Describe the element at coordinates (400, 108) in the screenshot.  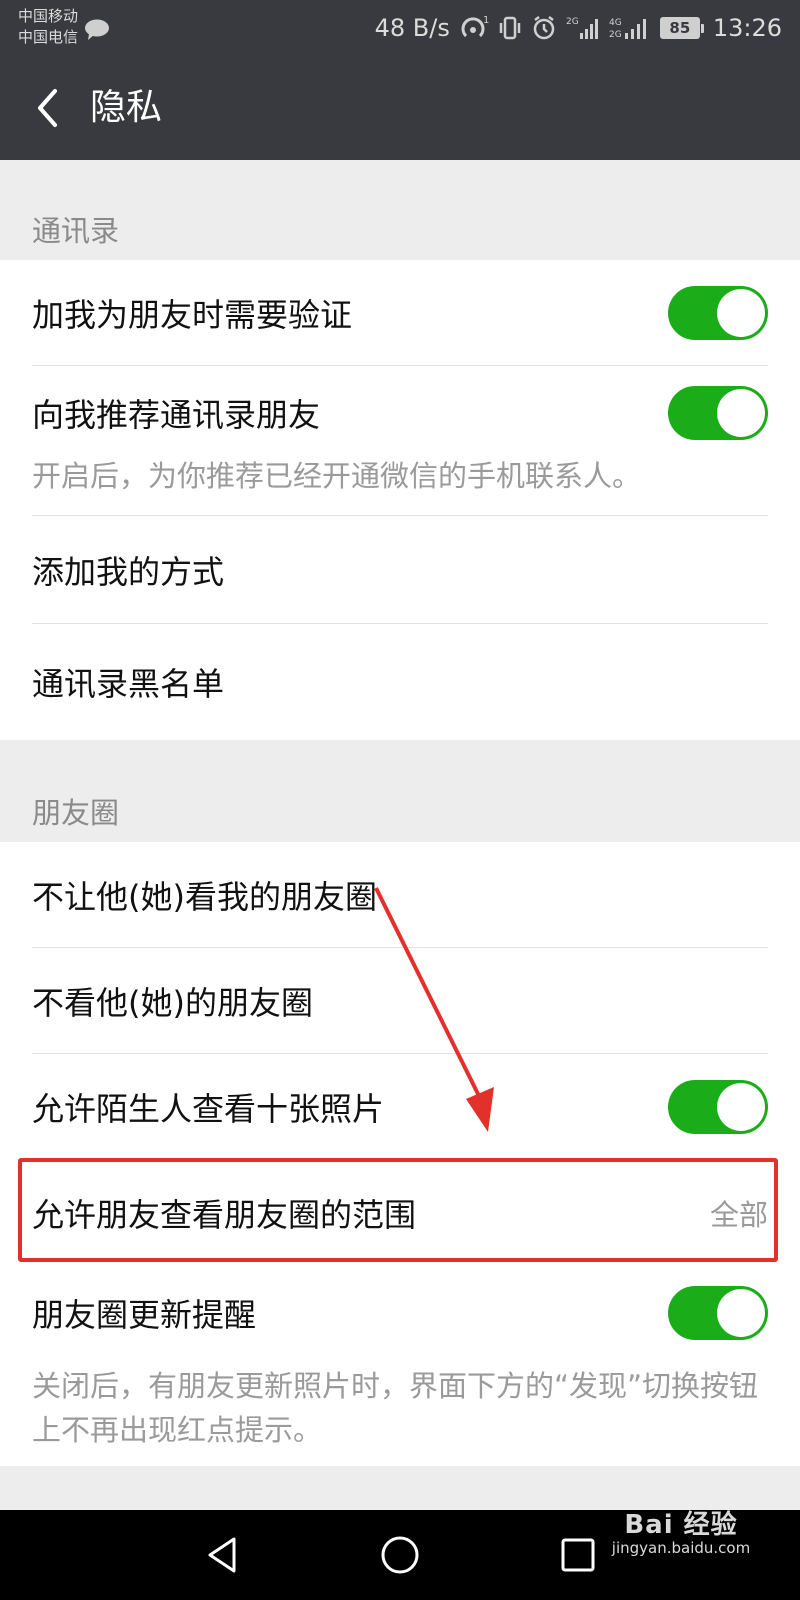
I see `top-nav-bar: 隐私` at that location.